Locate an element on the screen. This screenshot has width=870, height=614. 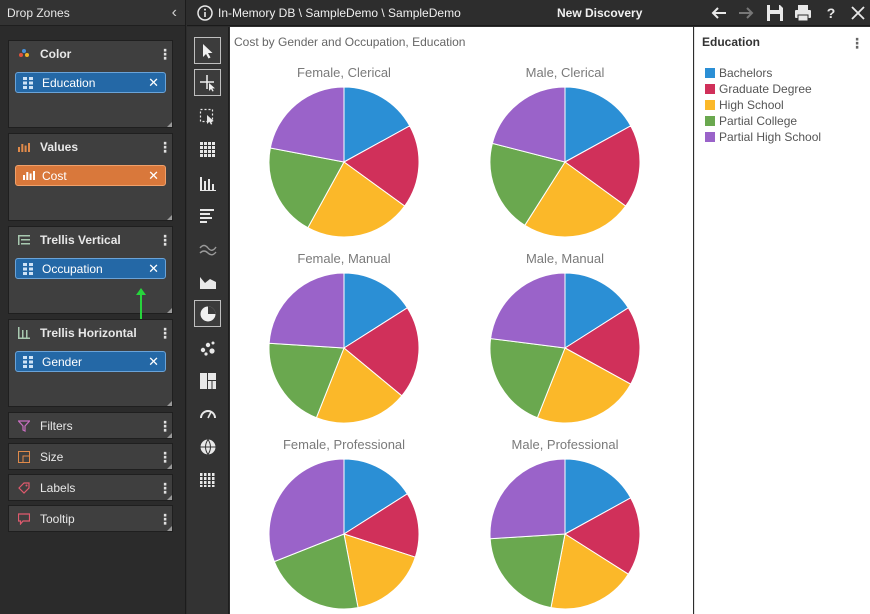
back-arrow-icon is located at coordinates (719, 13).